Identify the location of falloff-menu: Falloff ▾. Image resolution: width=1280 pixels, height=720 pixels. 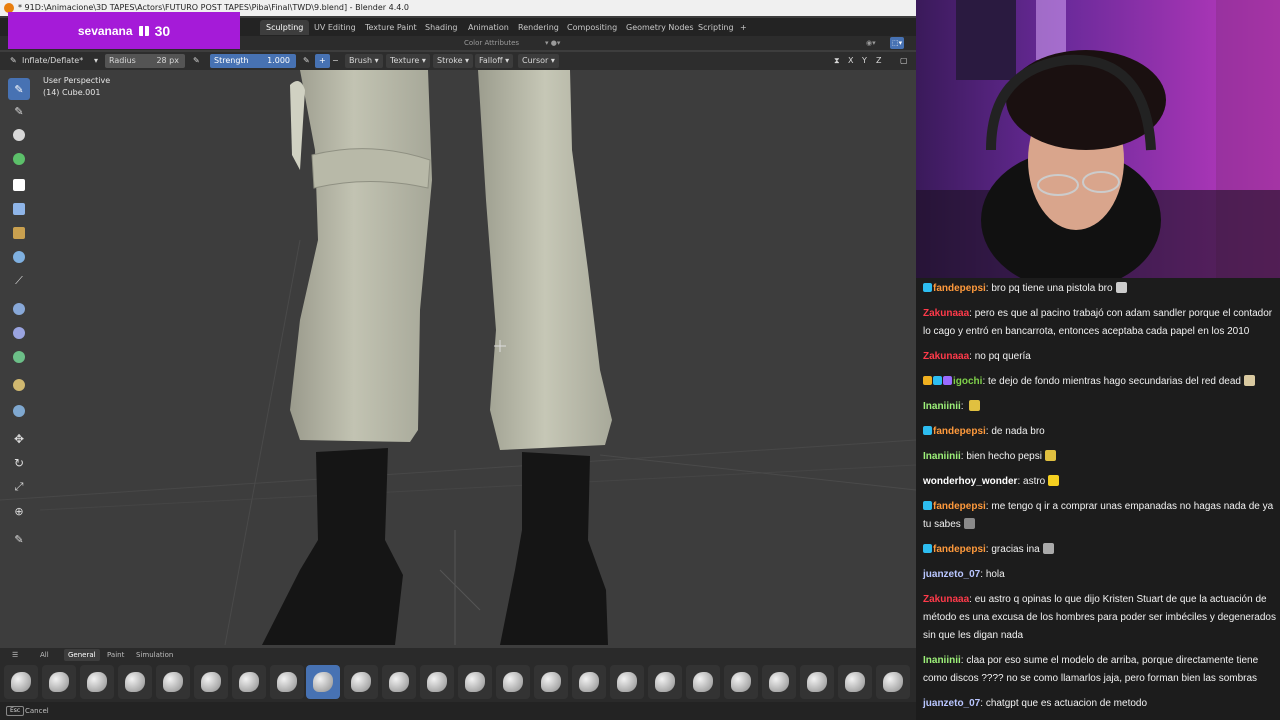
(494, 61).